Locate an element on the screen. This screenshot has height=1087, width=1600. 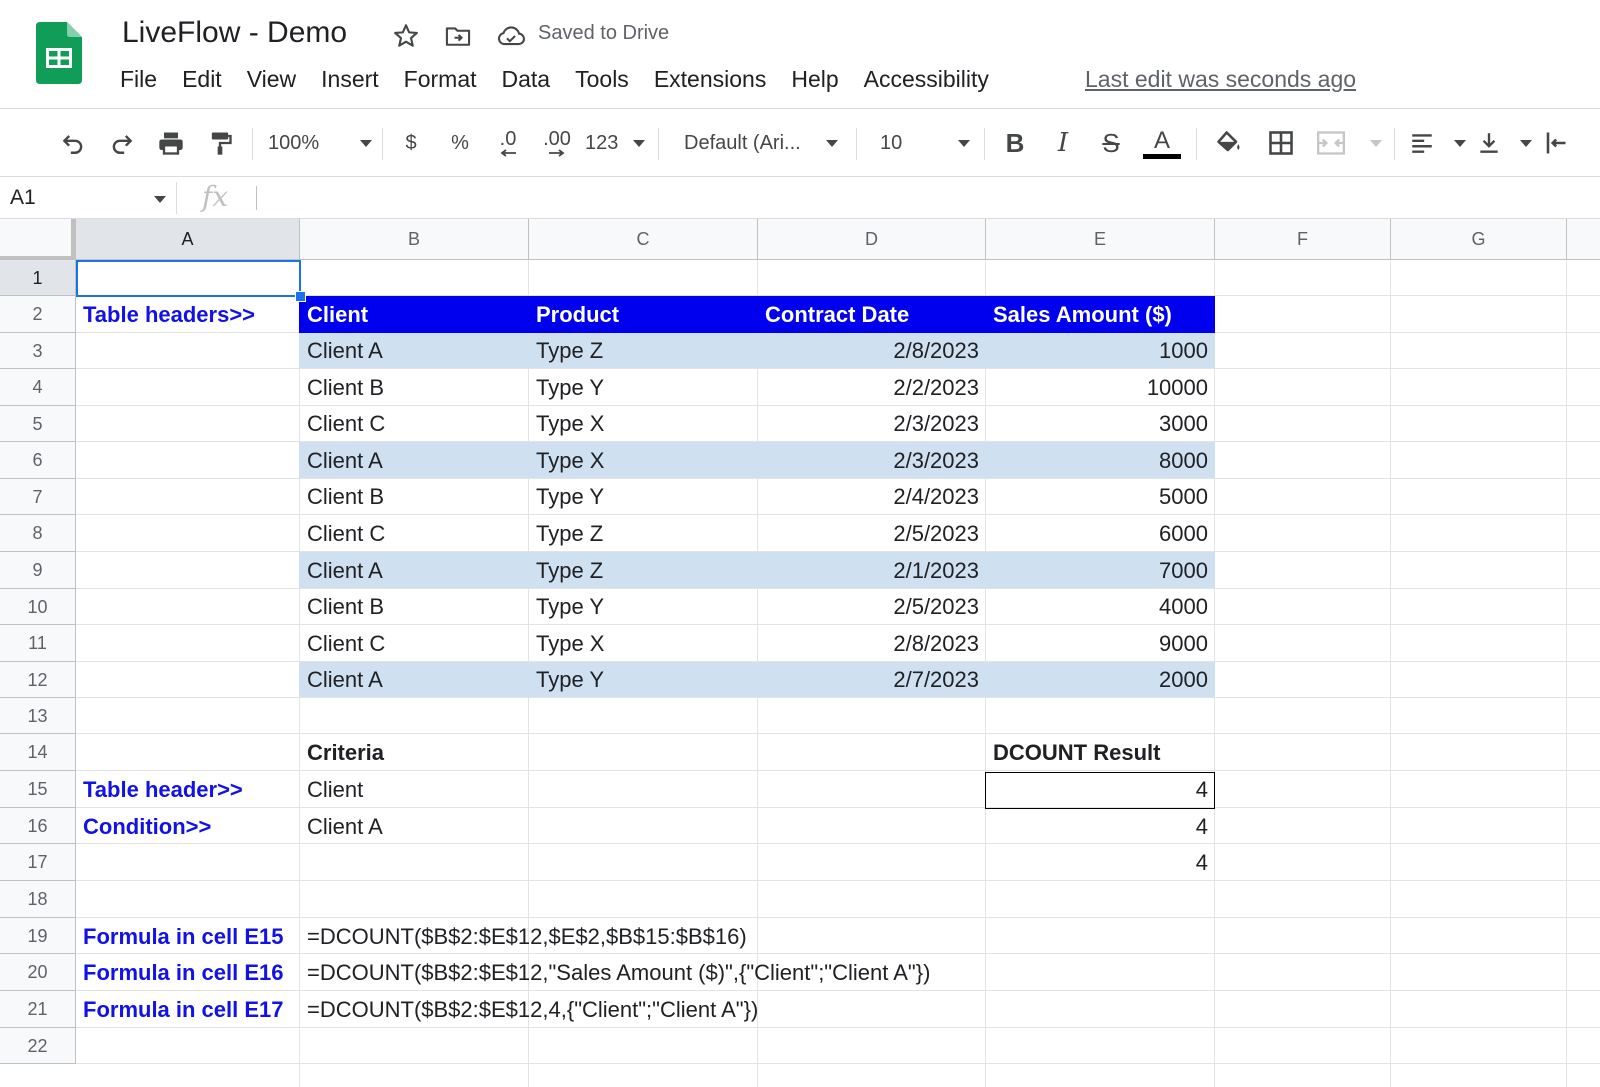
active-cell-selection is located at coordinates (188, 278).